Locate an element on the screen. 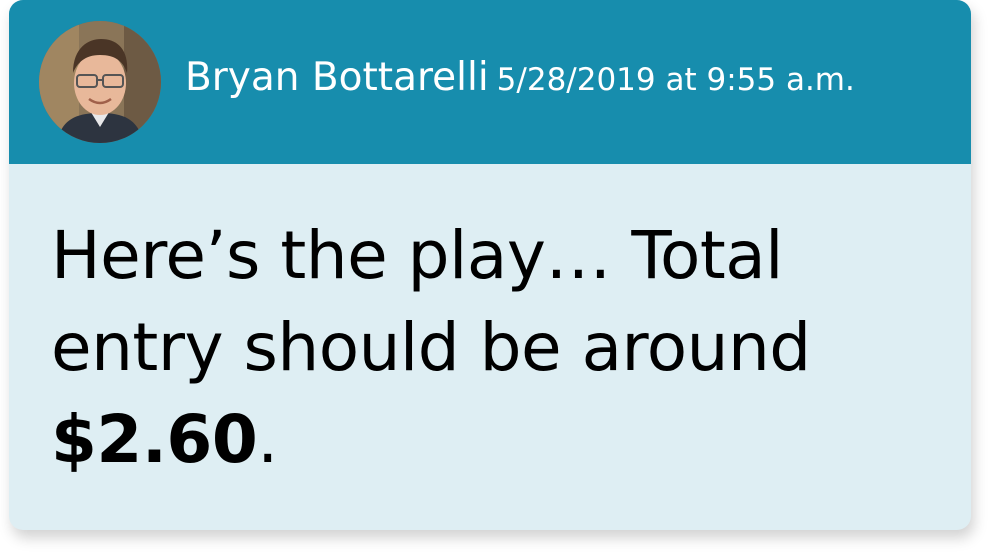  author-avatar is located at coordinates (100, 82).